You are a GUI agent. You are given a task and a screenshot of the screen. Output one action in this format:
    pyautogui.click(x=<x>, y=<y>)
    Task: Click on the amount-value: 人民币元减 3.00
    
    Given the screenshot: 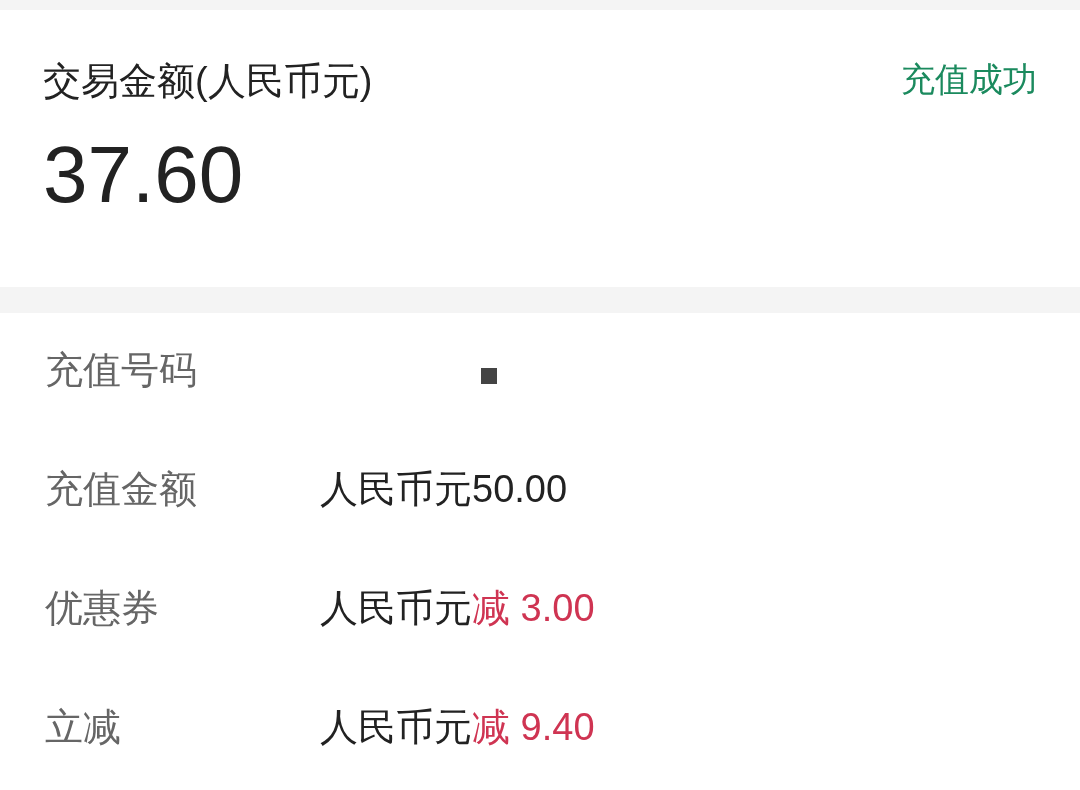 What is the action you would take?
    pyautogui.click(x=457, y=607)
    